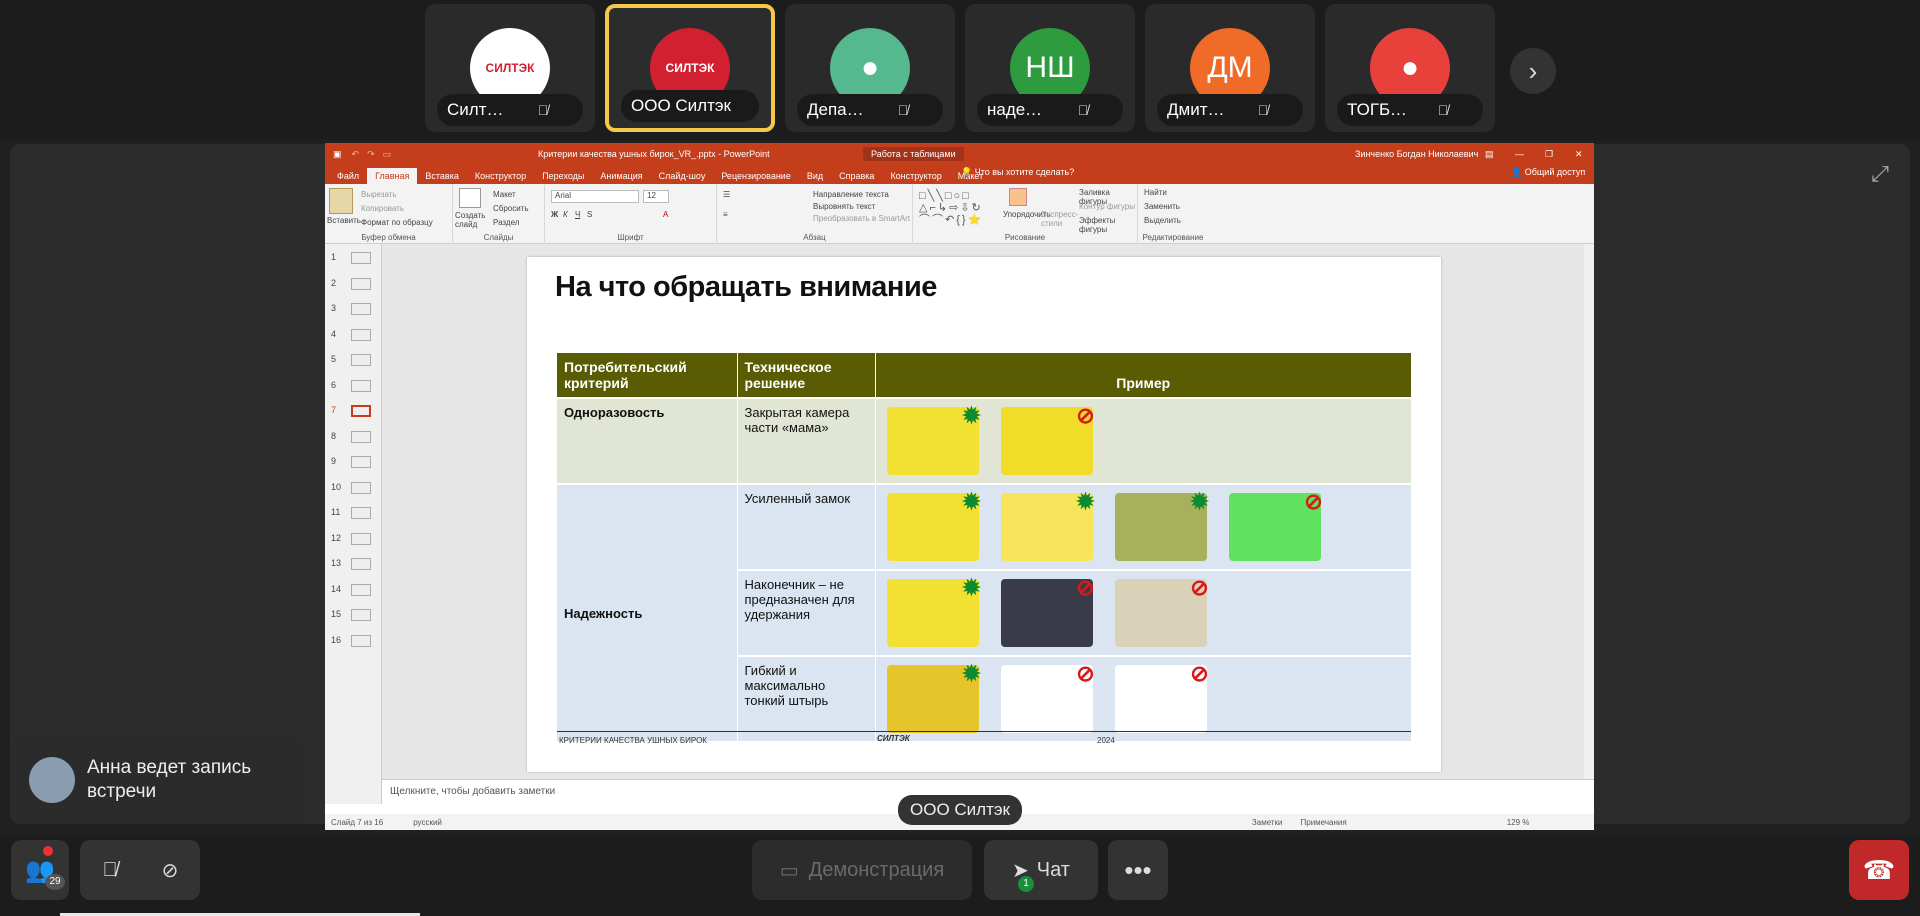 This screenshot has height=916, width=1920. I want to click on participant-tile: СИЛТЭКСилтэк Ко...🎙̸, so click(510, 68).